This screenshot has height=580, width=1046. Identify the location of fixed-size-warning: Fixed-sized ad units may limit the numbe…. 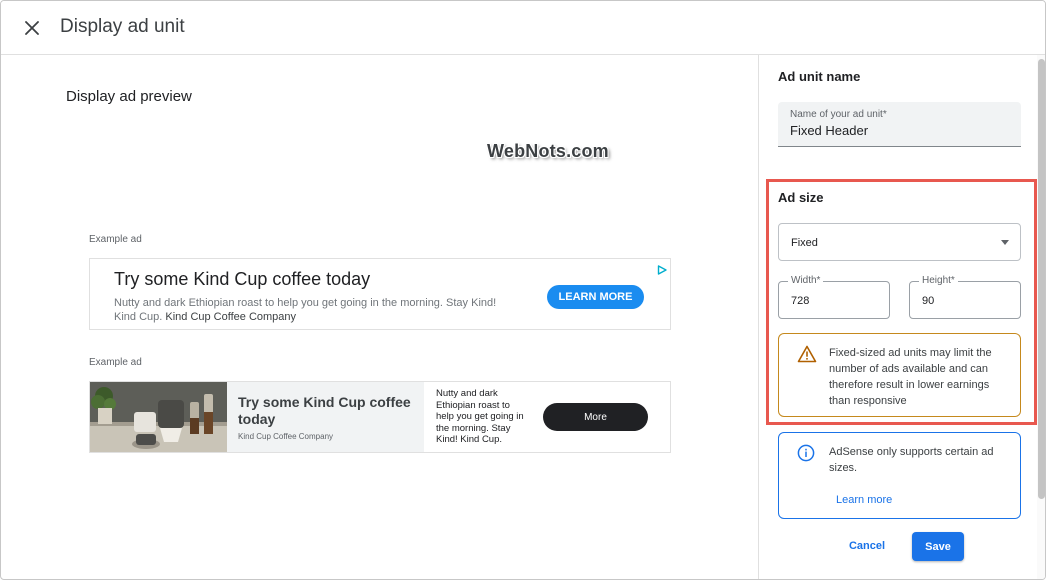
(899, 375).